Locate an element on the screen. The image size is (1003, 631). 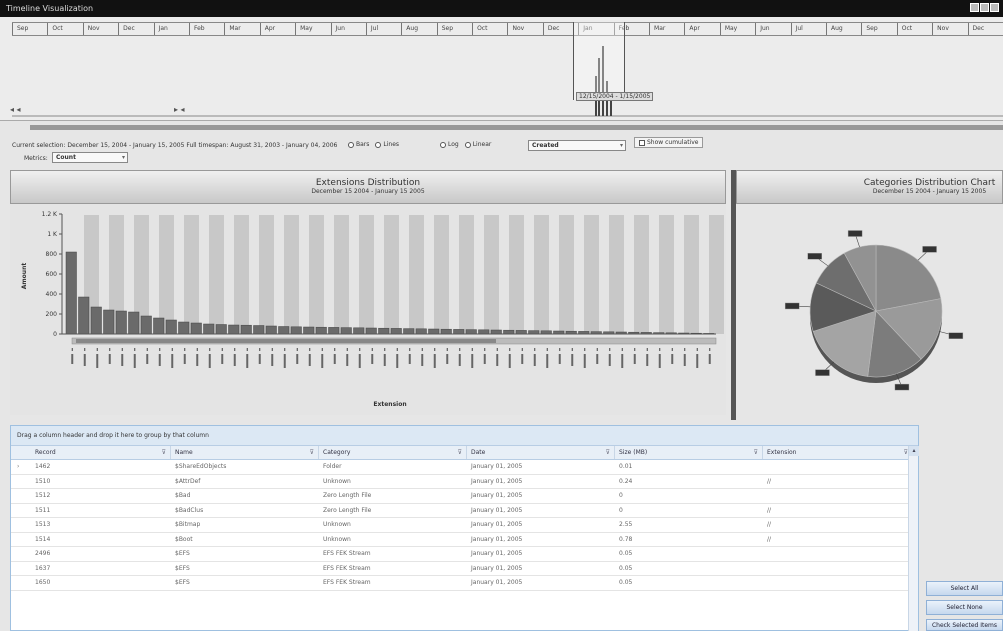
column-header: Record ⊽ is located at coordinates (101, 452).